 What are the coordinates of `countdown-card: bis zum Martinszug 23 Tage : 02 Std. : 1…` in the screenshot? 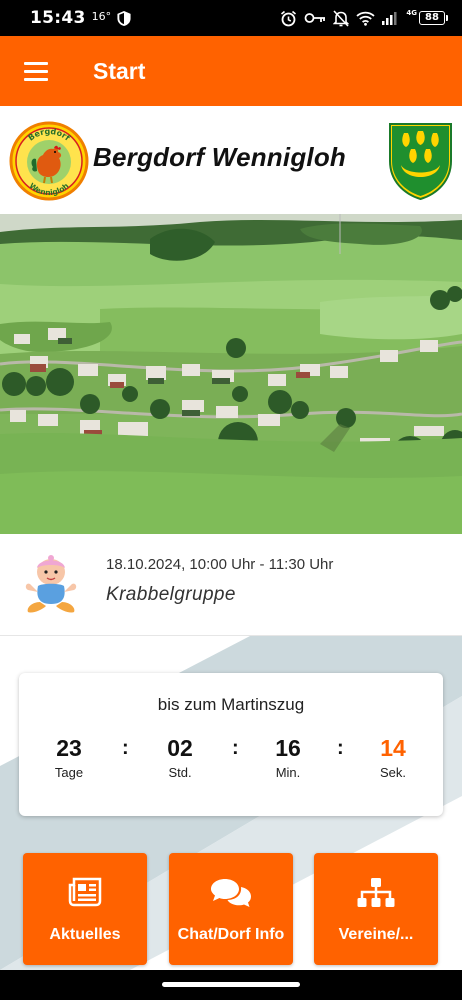 It's located at (231, 744).